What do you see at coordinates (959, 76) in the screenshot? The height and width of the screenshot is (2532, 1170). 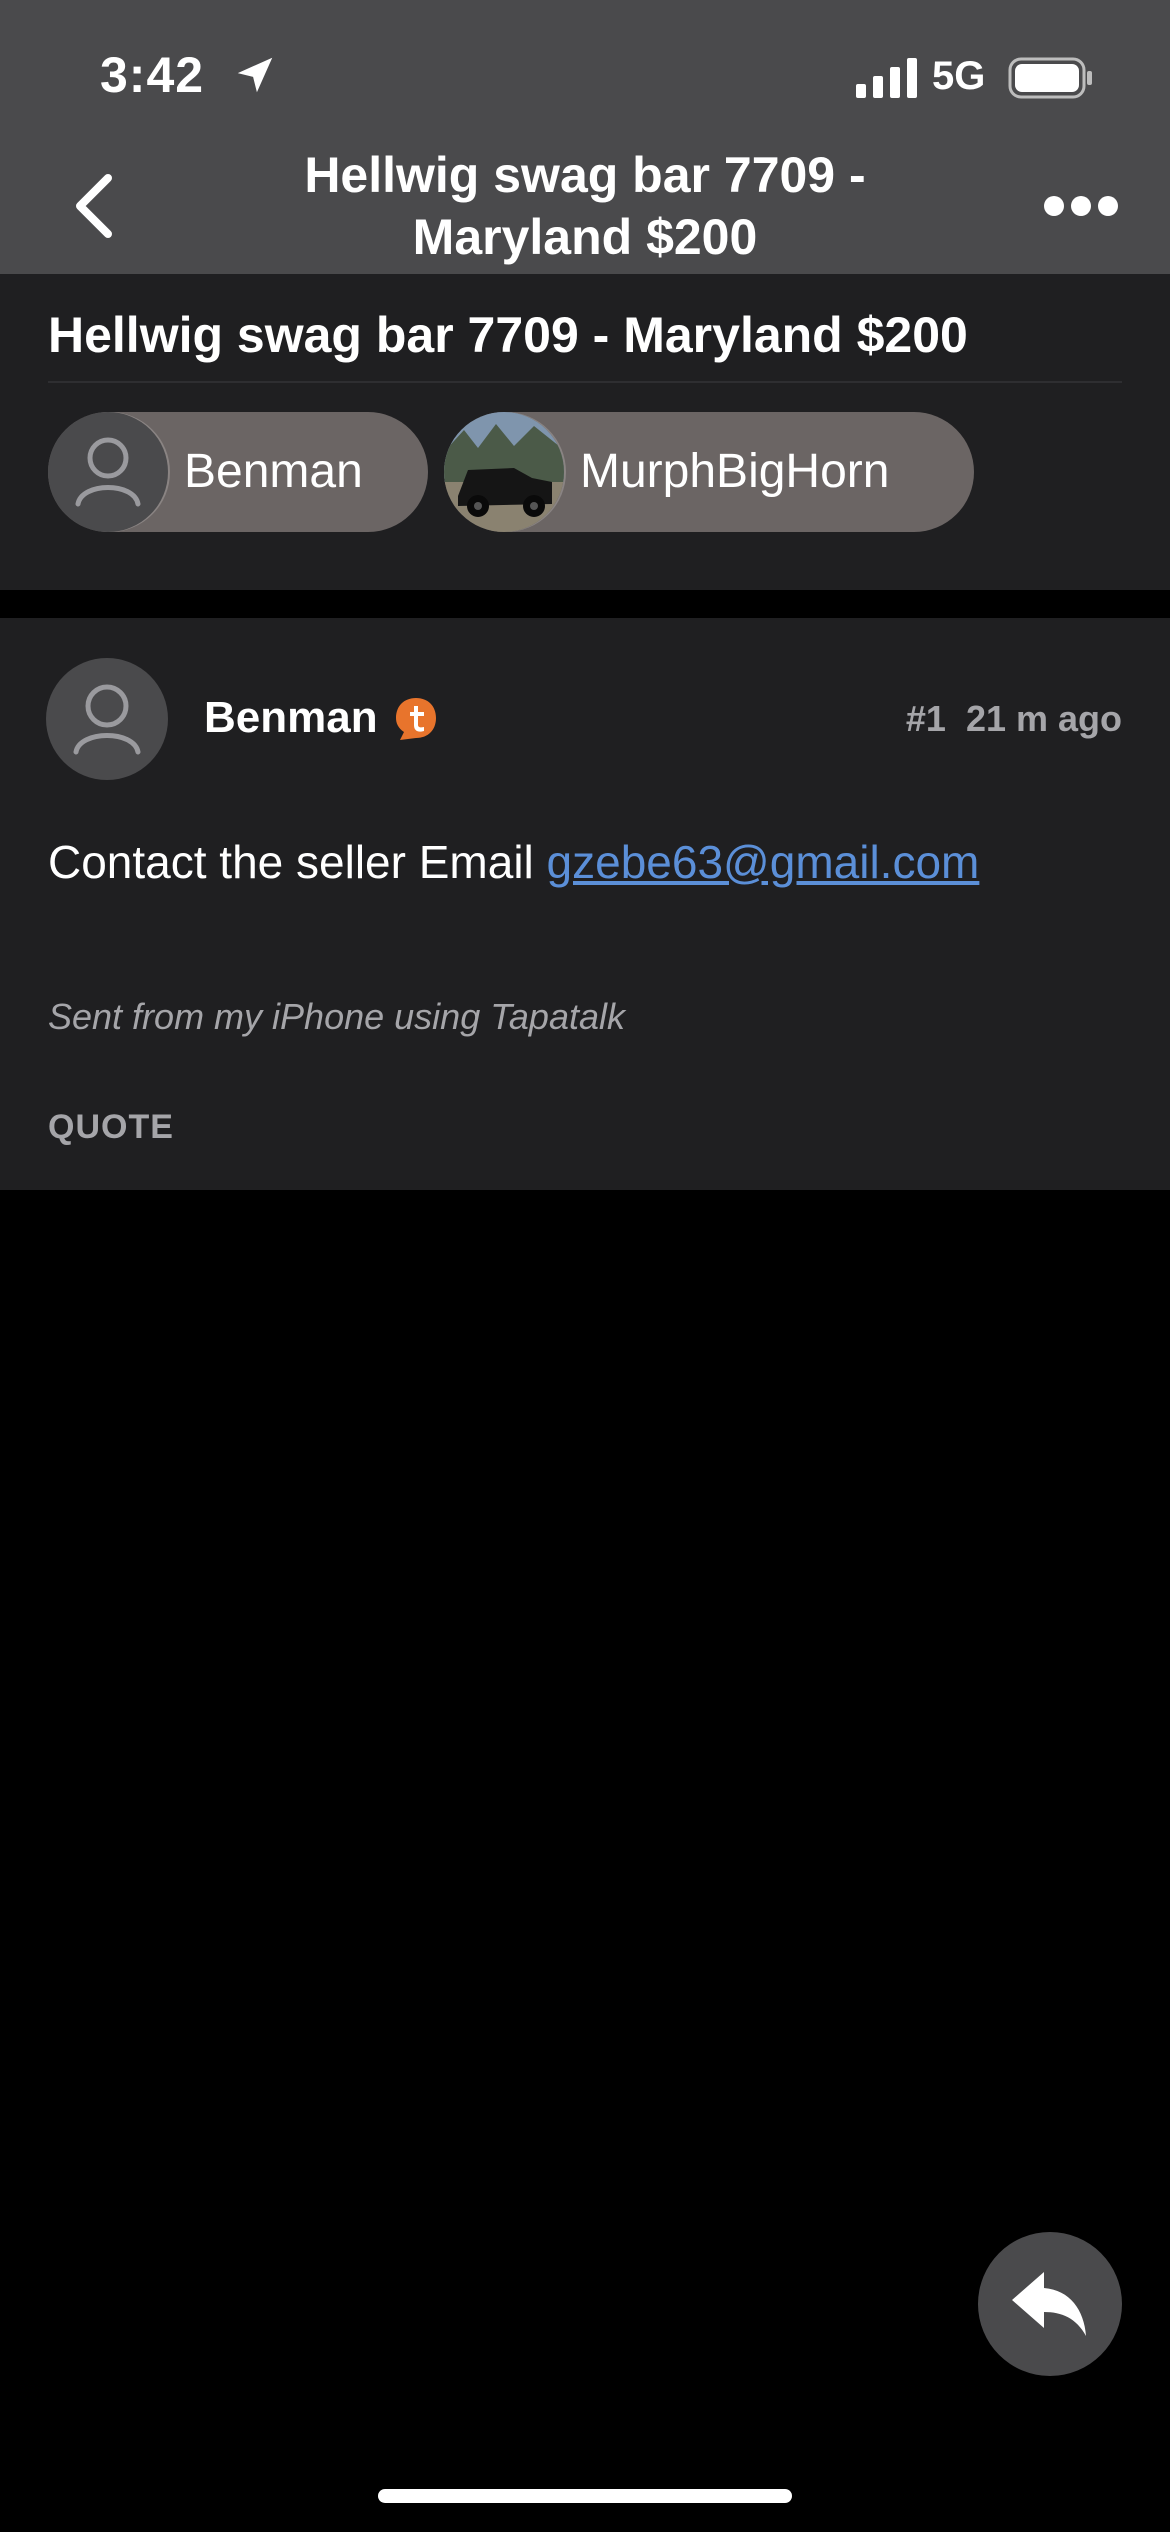 I see `network-label: 5G` at bounding box center [959, 76].